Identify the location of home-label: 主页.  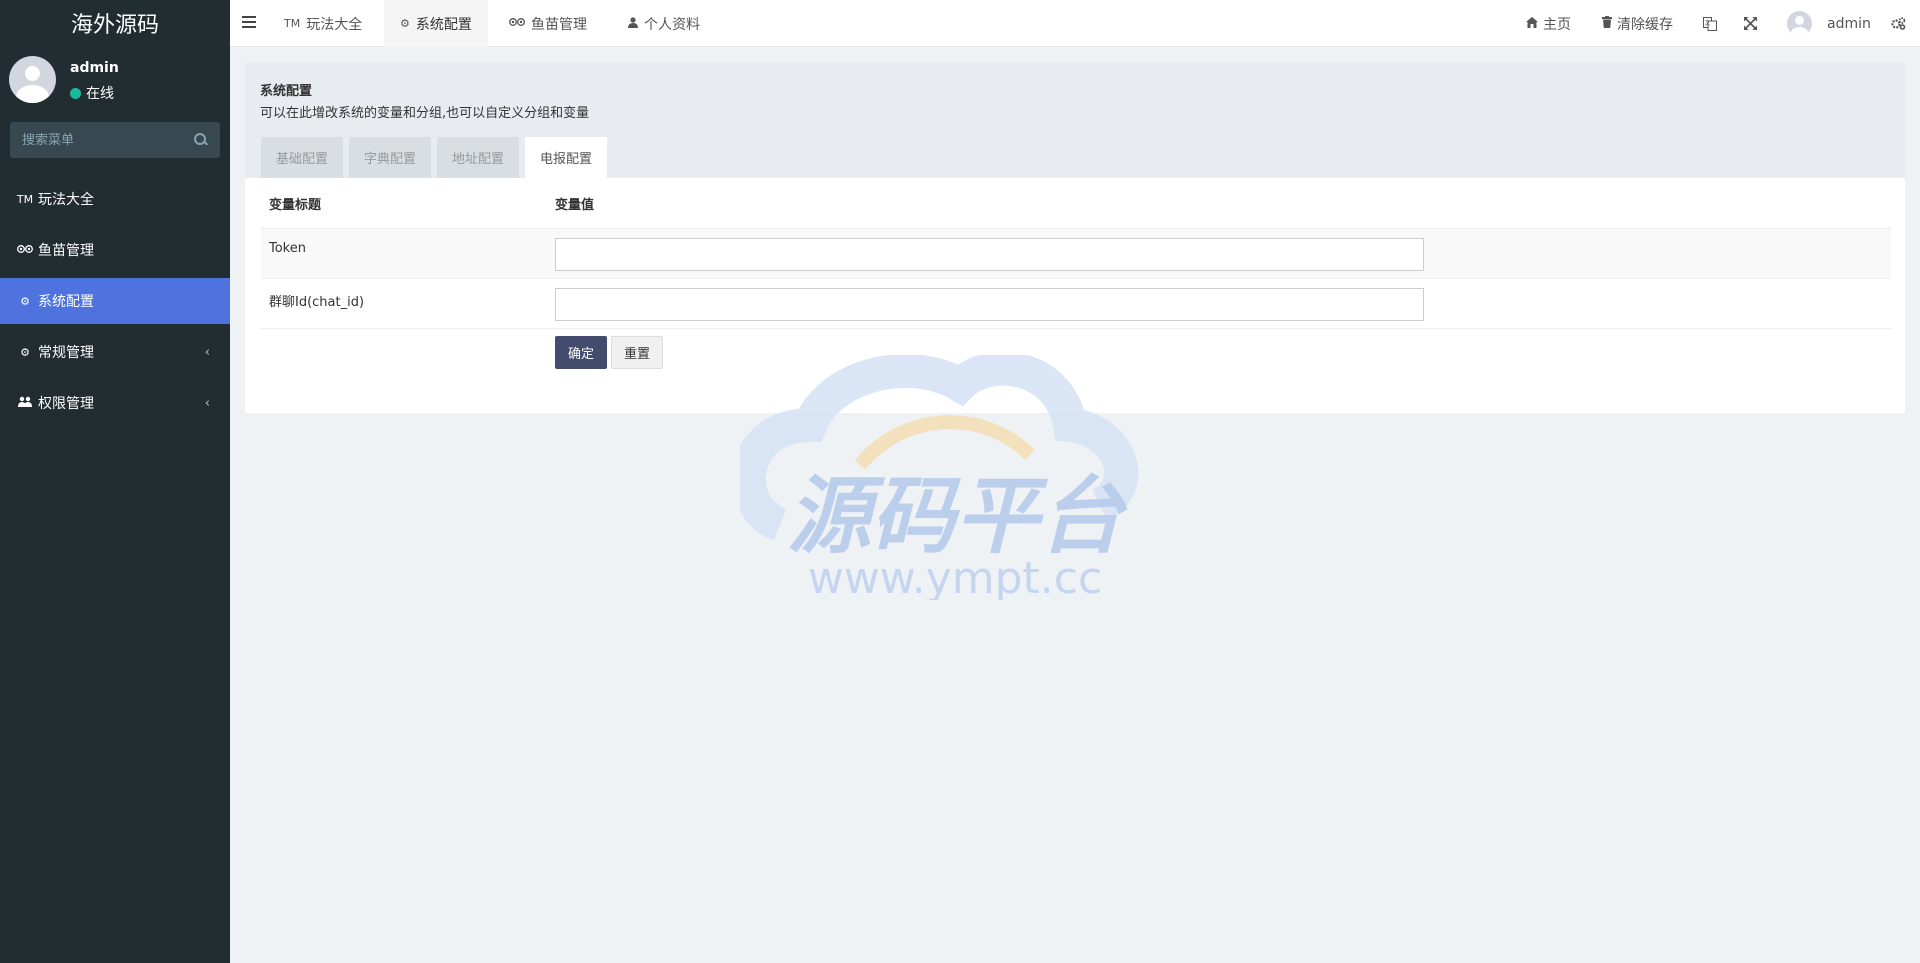
(1557, 24).